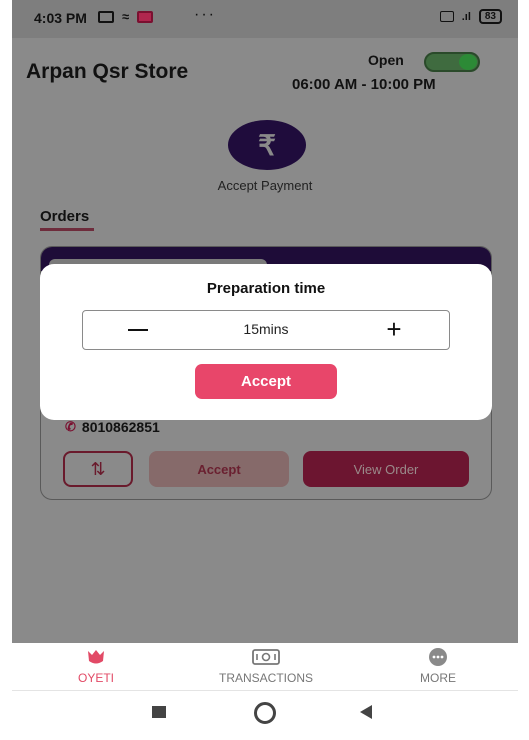 The width and height of the screenshot is (529, 740). Describe the element at coordinates (107, 71) in the screenshot. I see `store-name: Arpan Qsr Store` at that location.